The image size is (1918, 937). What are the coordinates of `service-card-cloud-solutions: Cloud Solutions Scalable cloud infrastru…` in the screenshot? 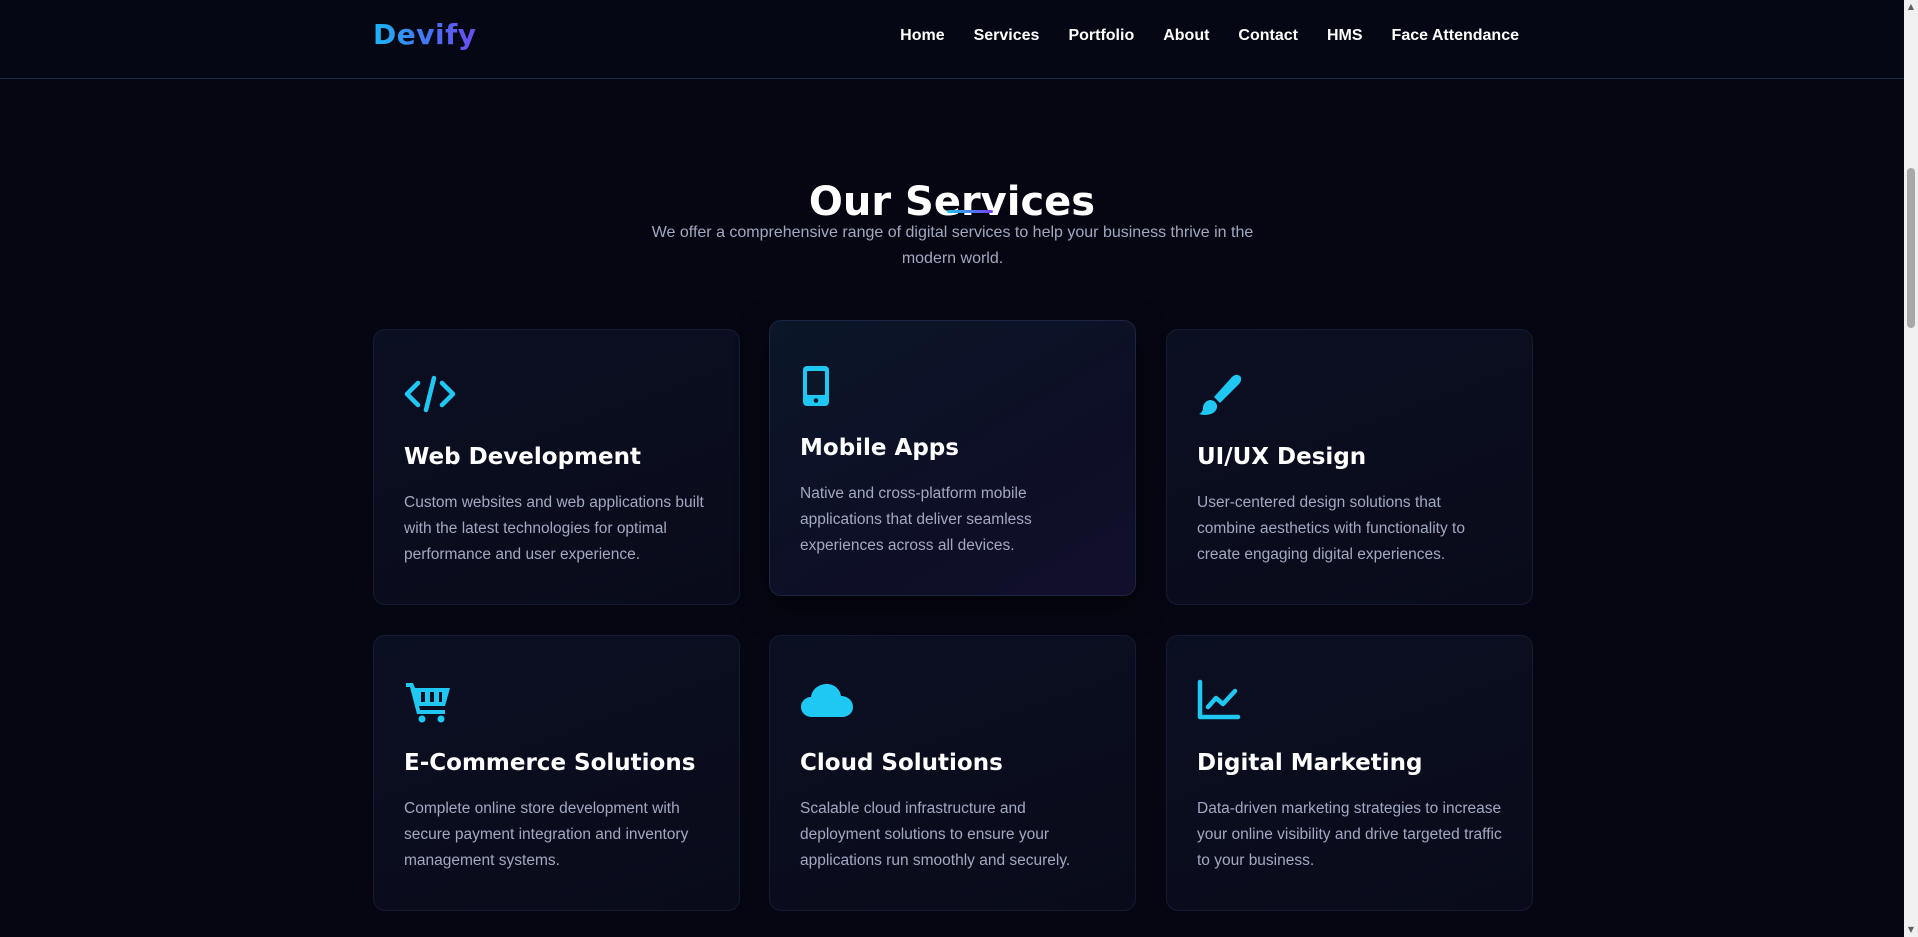 It's located at (952, 773).